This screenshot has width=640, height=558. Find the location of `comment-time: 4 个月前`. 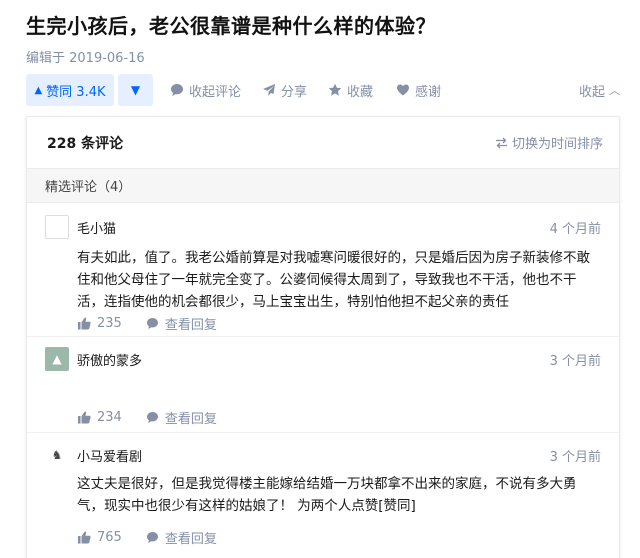

comment-time: 4 个月前 is located at coordinates (575, 229).